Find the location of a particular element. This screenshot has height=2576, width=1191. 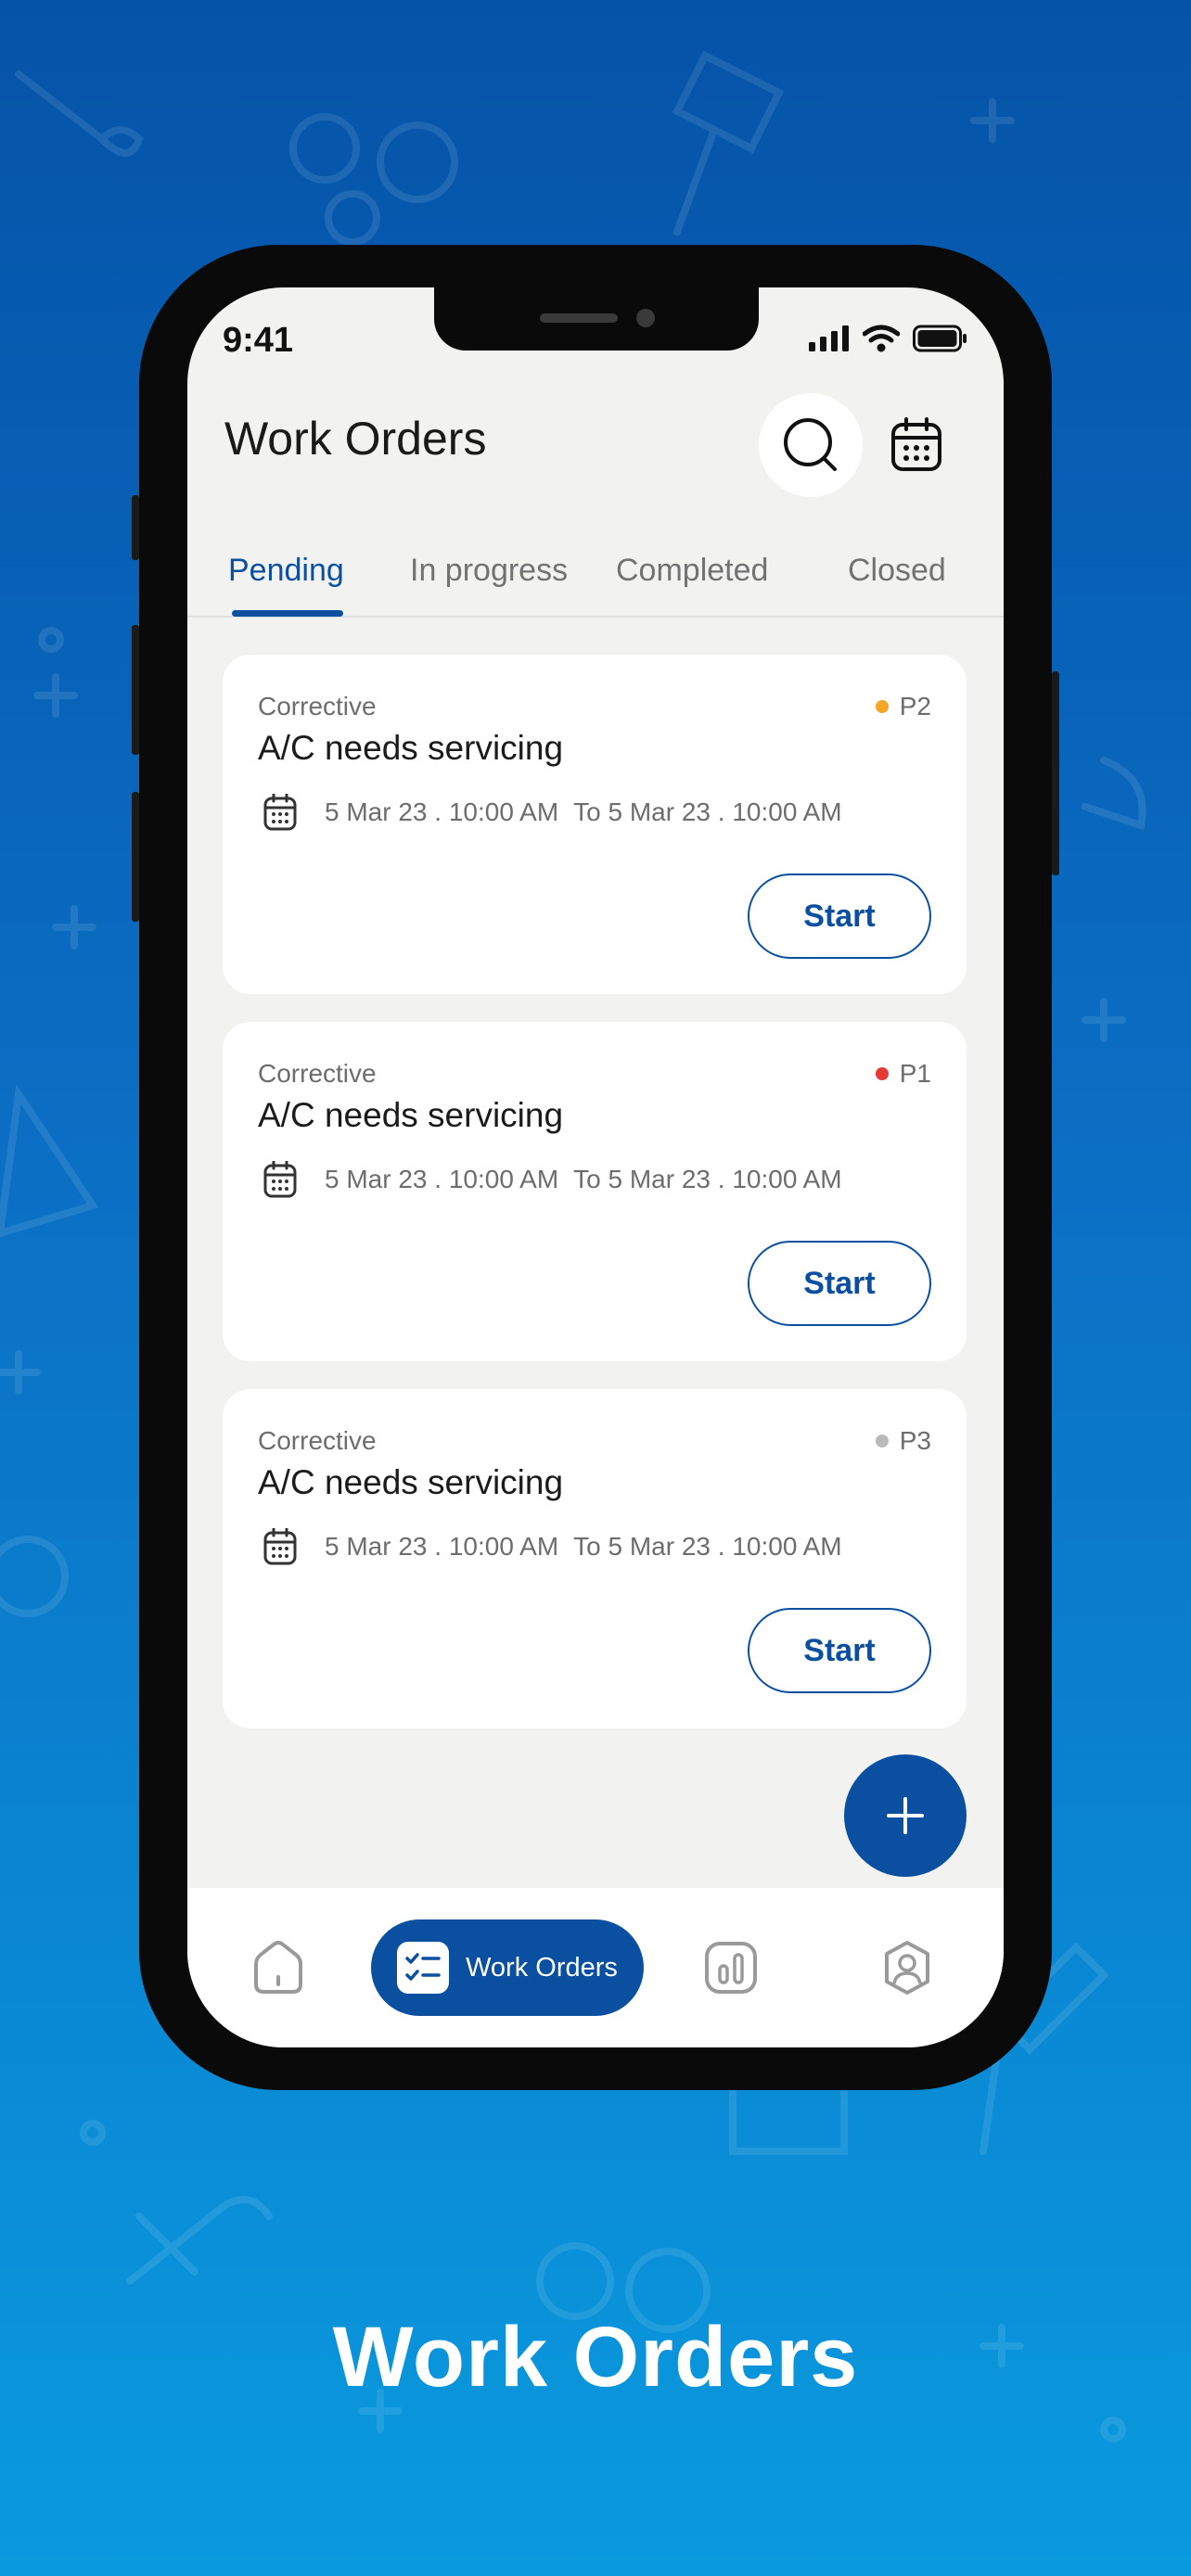

work-orders-icon is located at coordinates (424, 1968).